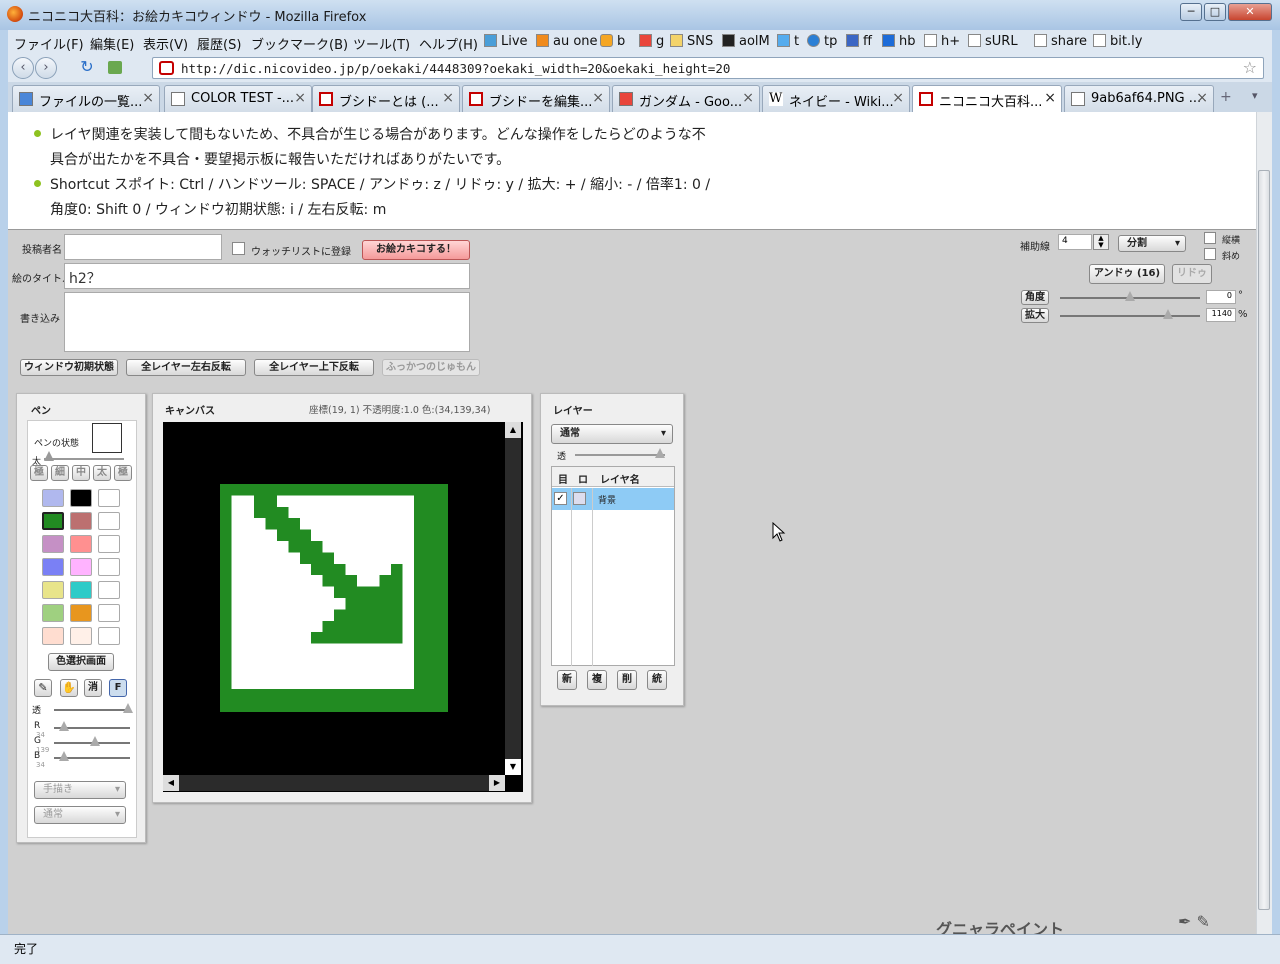 Image resolution: width=1280 pixels, height=964 pixels. Describe the element at coordinates (80, 790) in the screenshot. I see `stroke-mode-select: 手描き ▾` at that location.